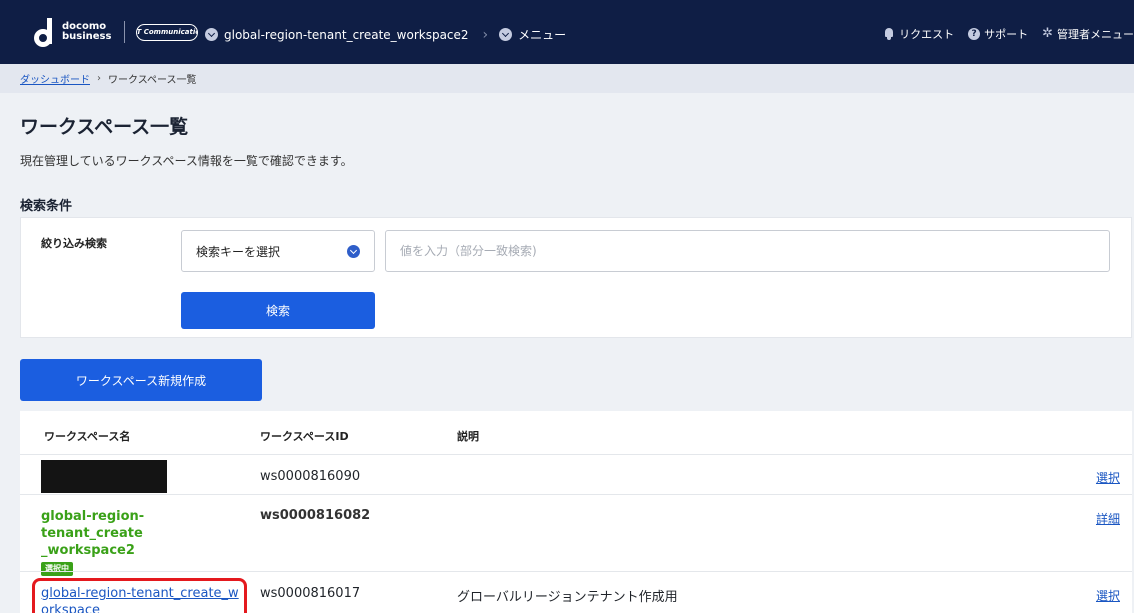 This screenshot has height=613, width=1134. Describe the element at coordinates (542, 35) in the screenshot. I see `menu-label: メニュー` at that location.